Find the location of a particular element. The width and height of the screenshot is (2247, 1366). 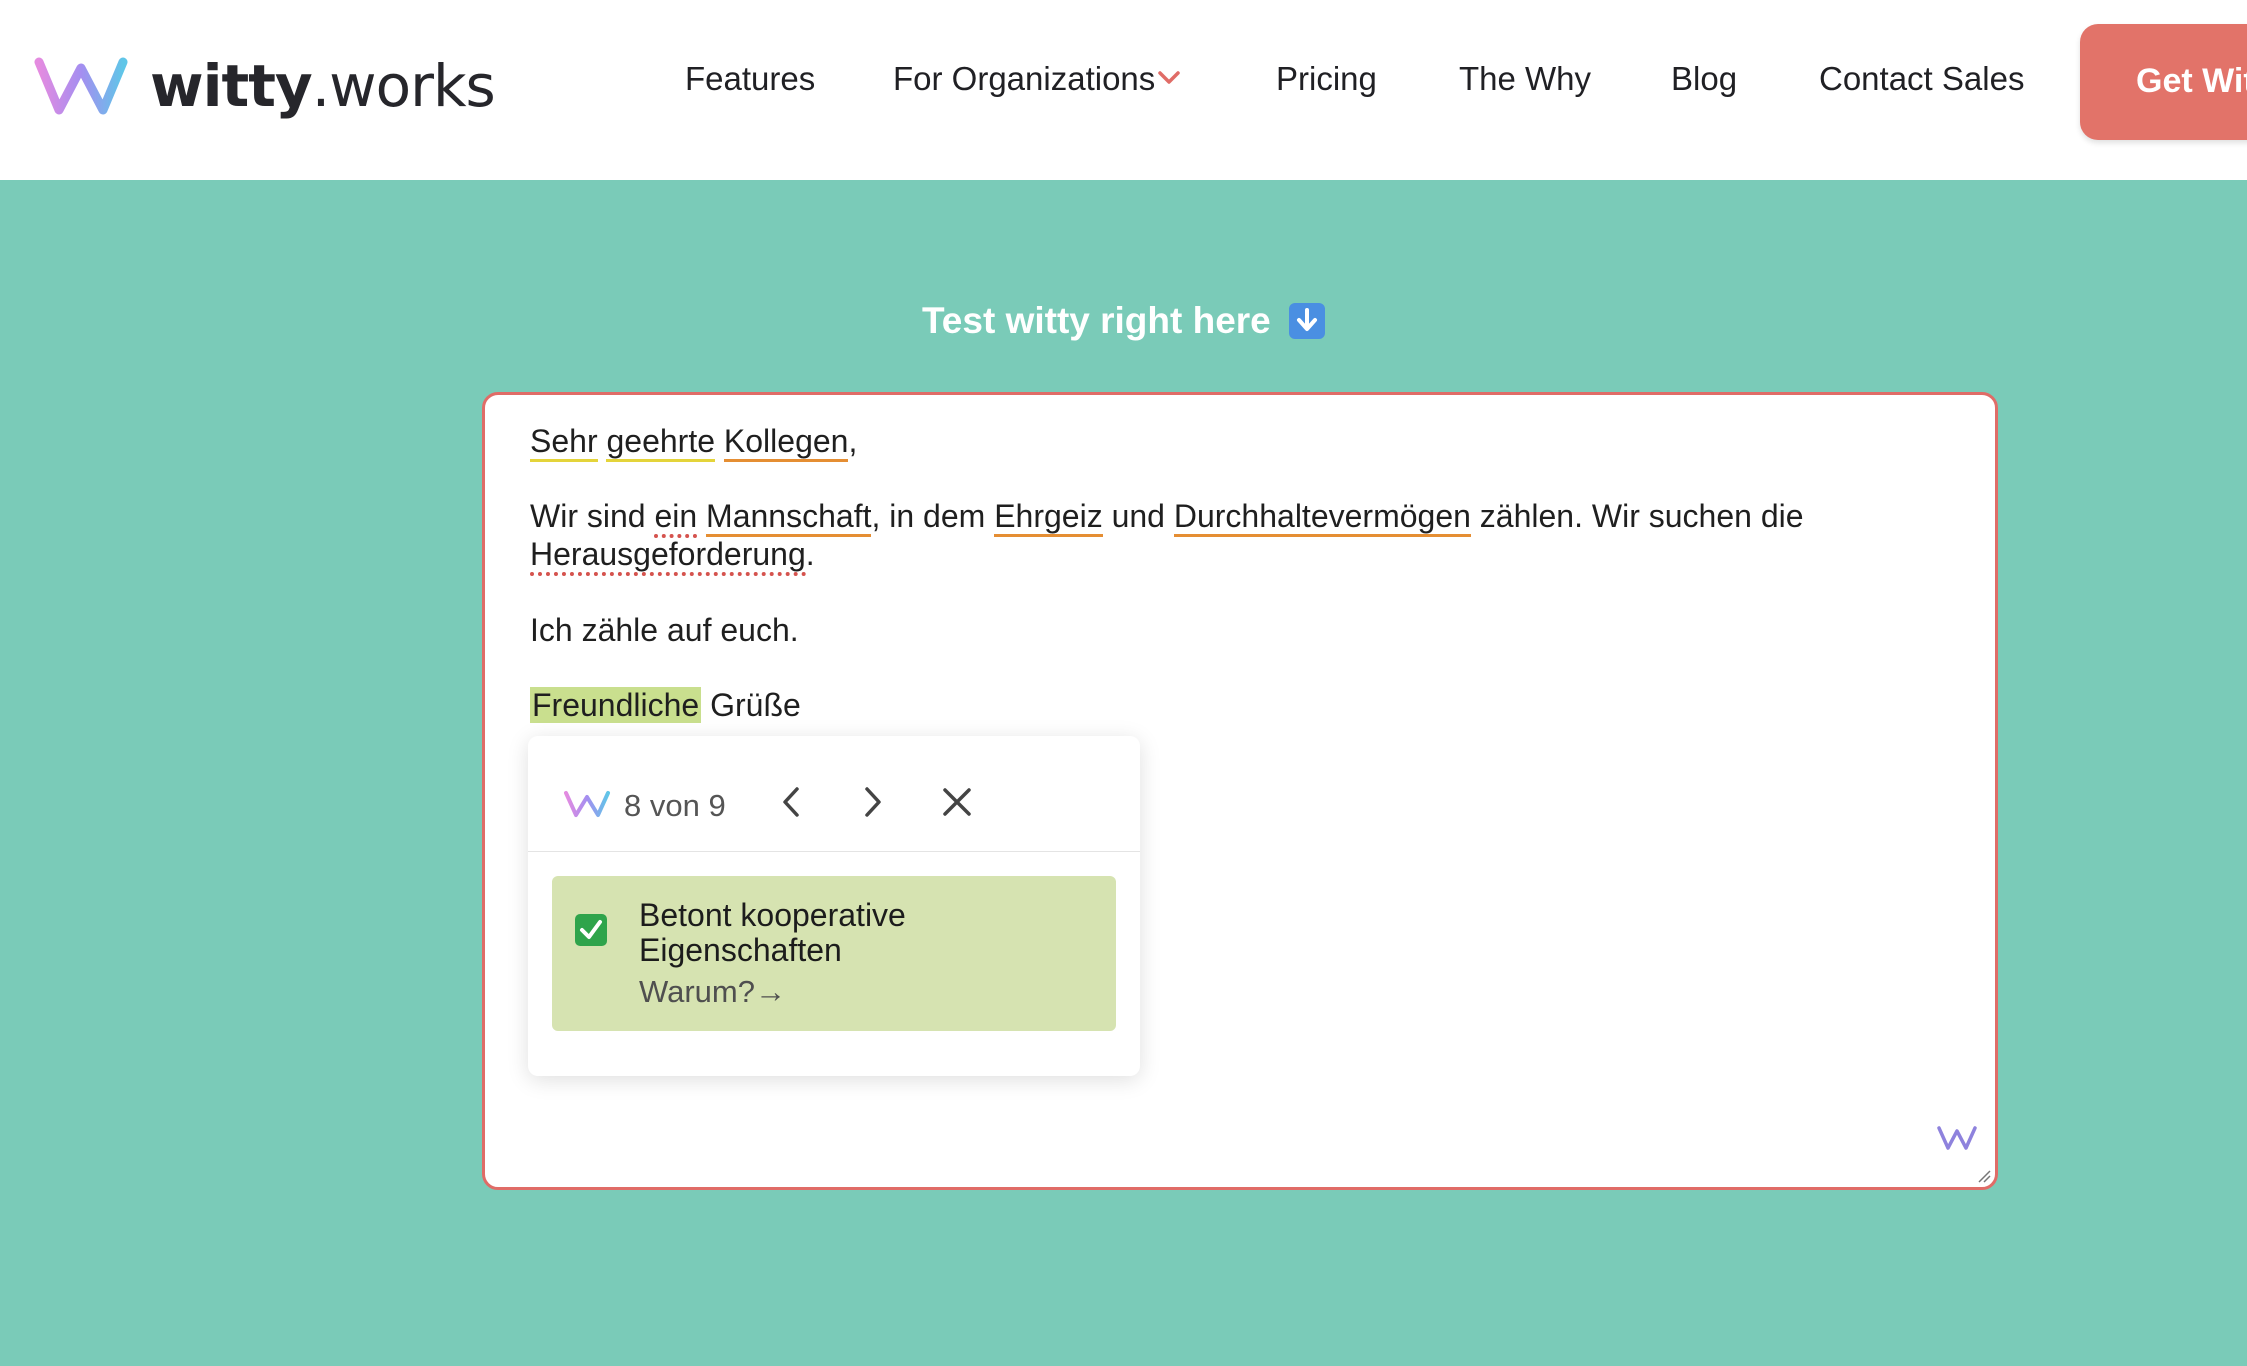

nav-the-why: The Why is located at coordinates (1525, 79).